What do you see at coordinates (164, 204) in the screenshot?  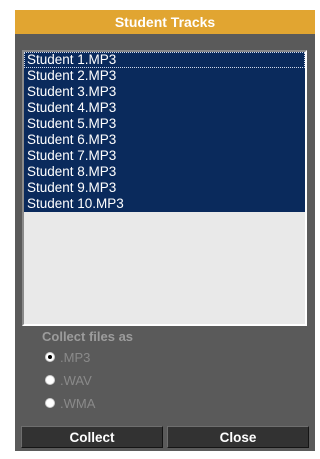 I see `track-item: Student 10.MP3` at bounding box center [164, 204].